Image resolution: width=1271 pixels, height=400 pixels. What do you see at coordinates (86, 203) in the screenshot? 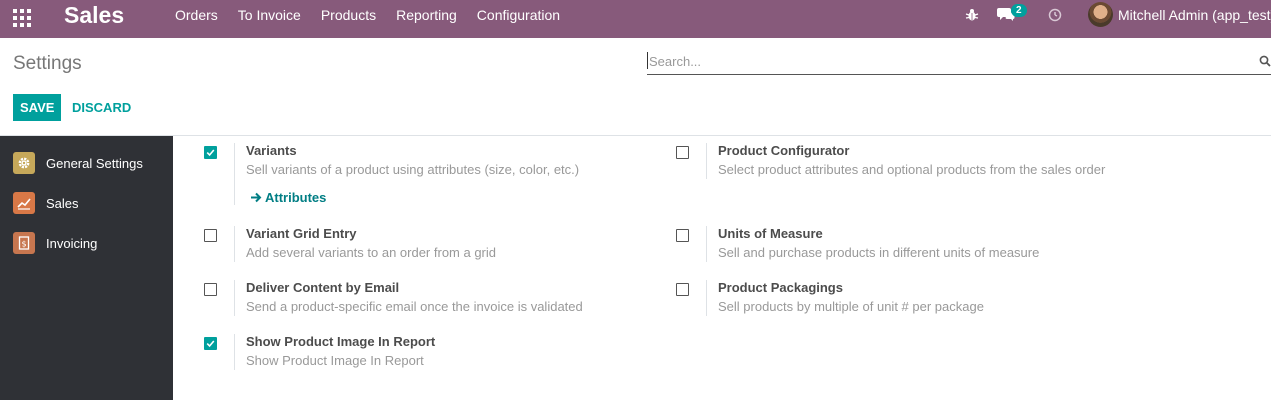
I see `sidebar-item-sales: Sales` at bounding box center [86, 203].